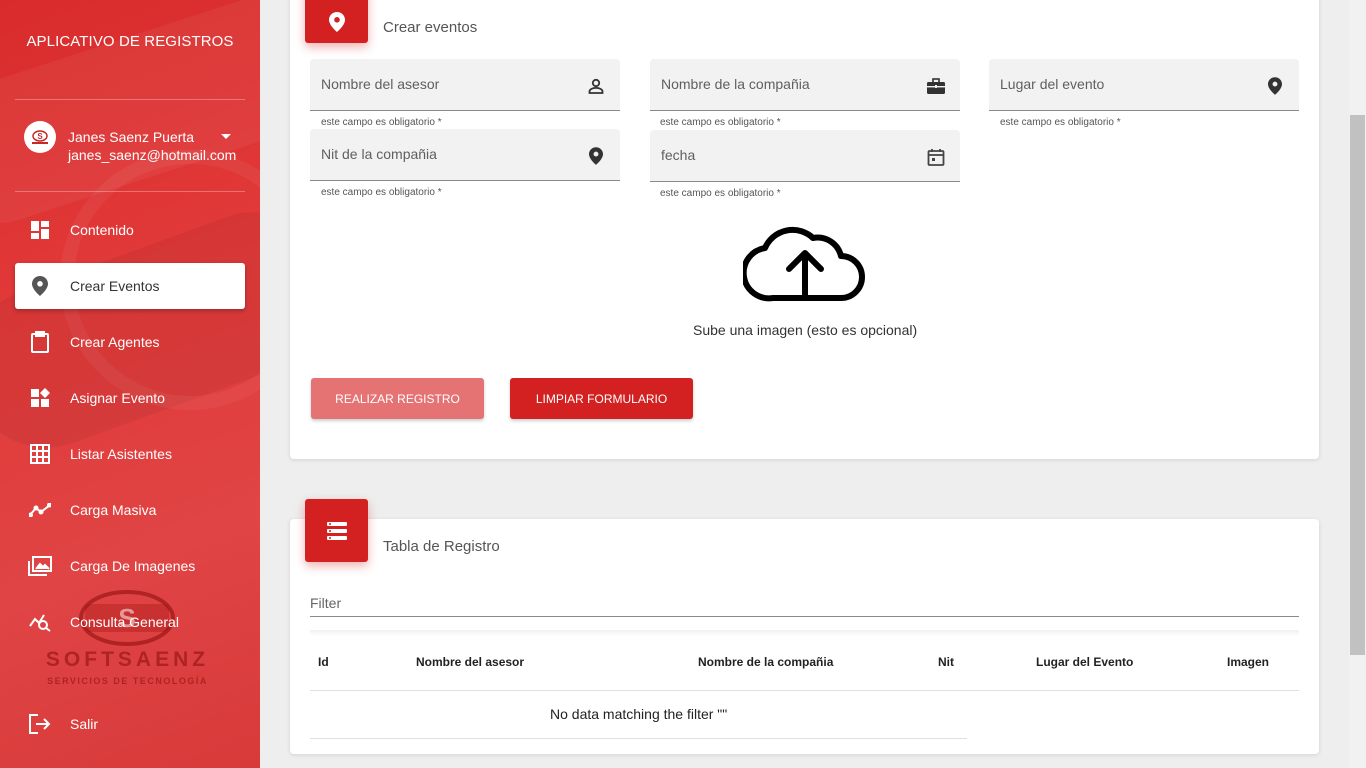  What do you see at coordinates (40, 342) in the screenshot?
I see `clipboard-icon` at bounding box center [40, 342].